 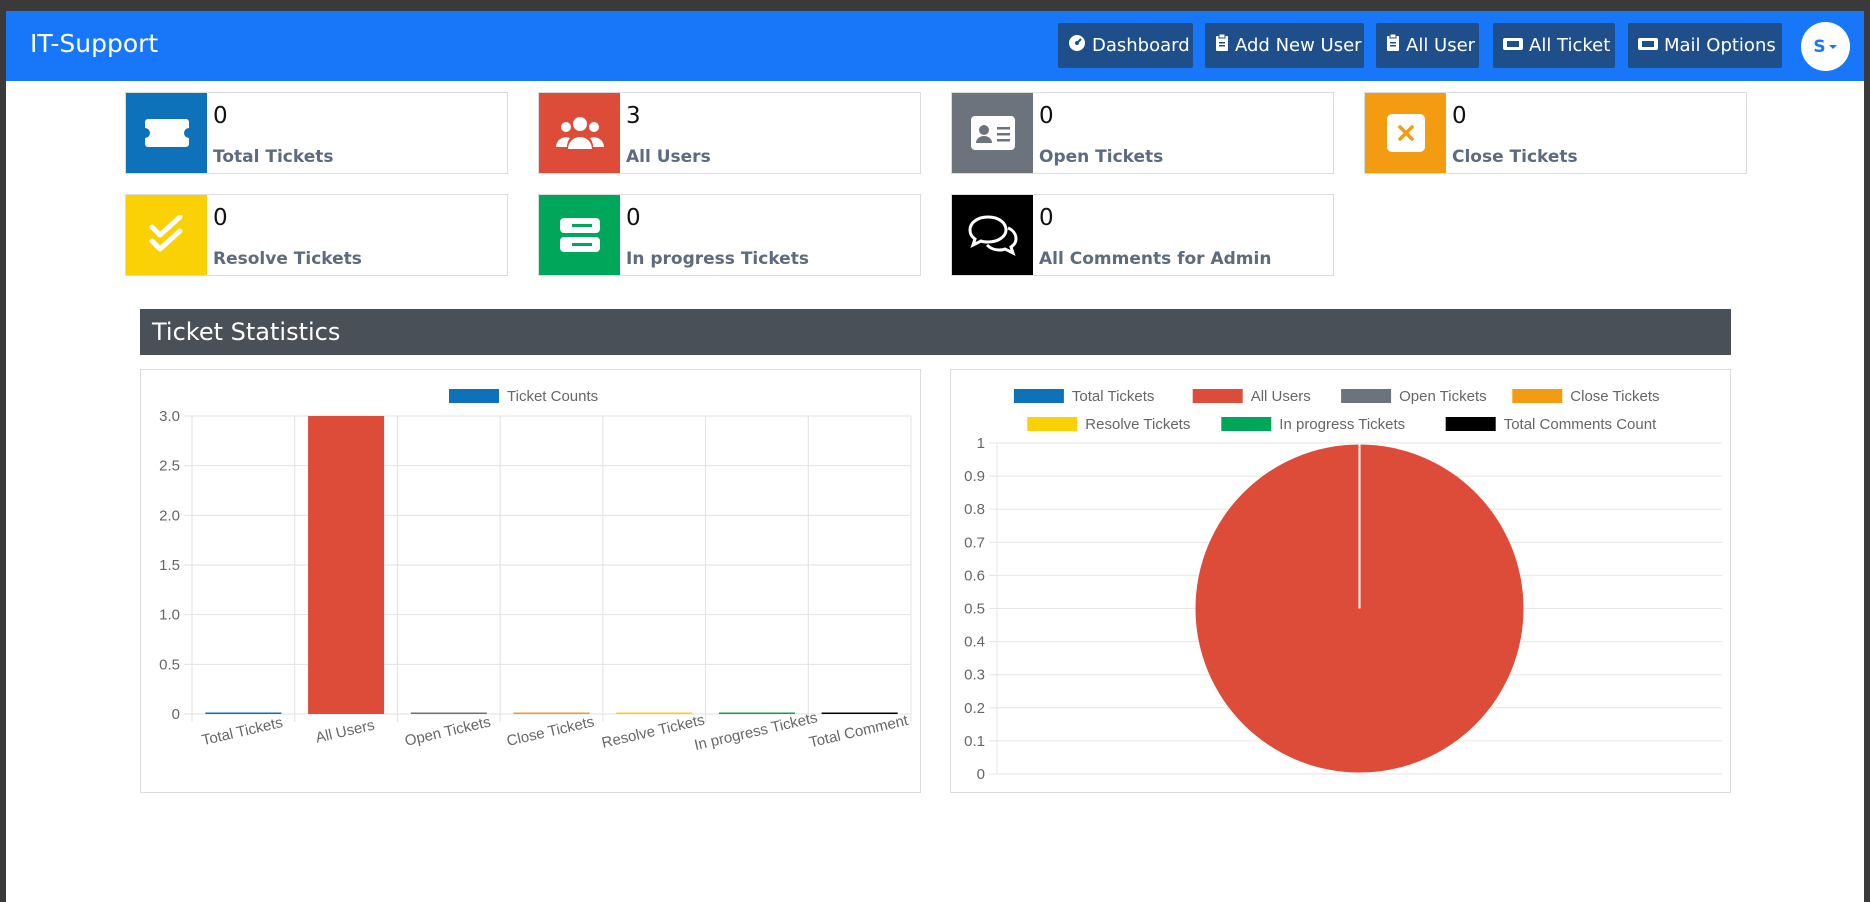 What do you see at coordinates (1570, 45) in the screenshot?
I see `nav-item-label: All Ticket` at bounding box center [1570, 45].